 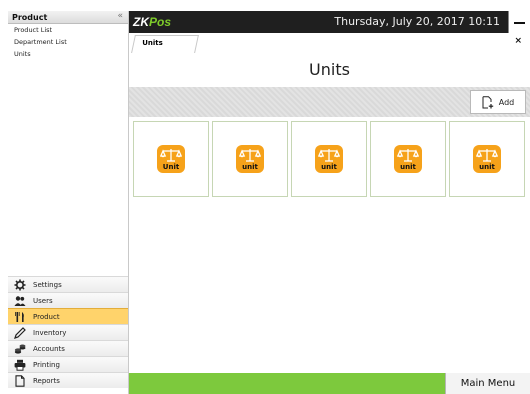 What do you see at coordinates (171, 167) in the screenshot?
I see `unit-card-label: Unit` at bounding box center [171, 167].